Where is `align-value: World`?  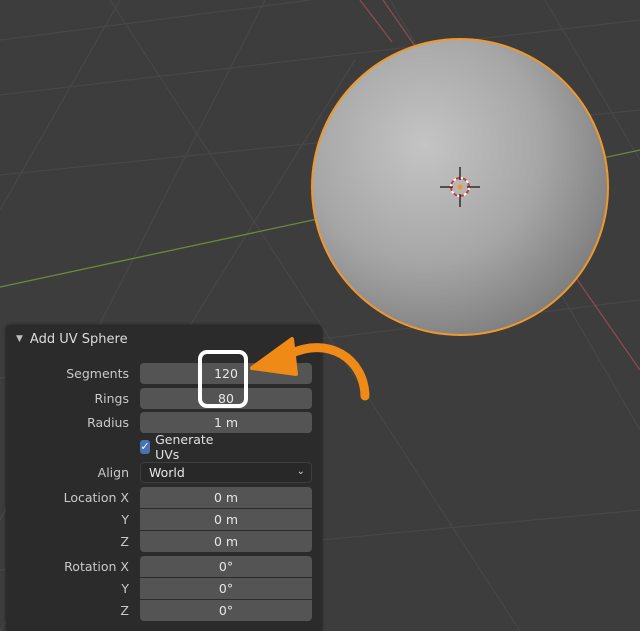 align-value: World is located at coordinates (167, 472).